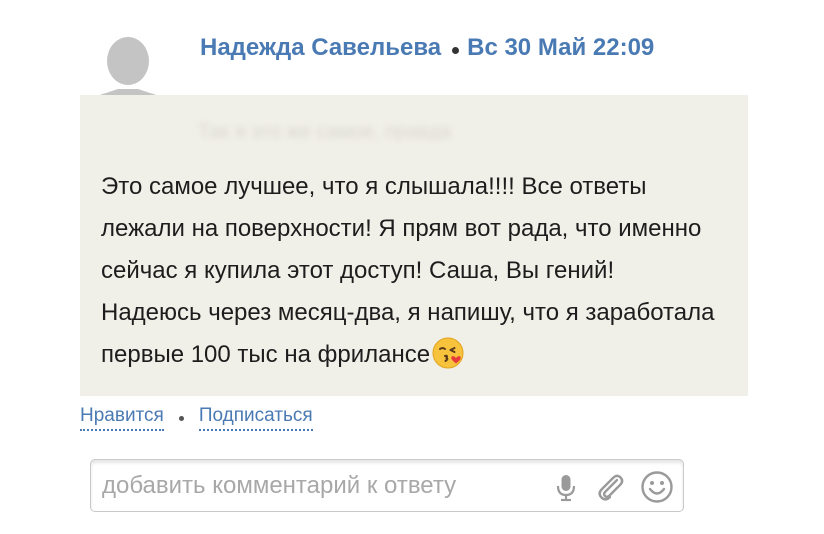  I want to click on comment-box, so click(387, 485).